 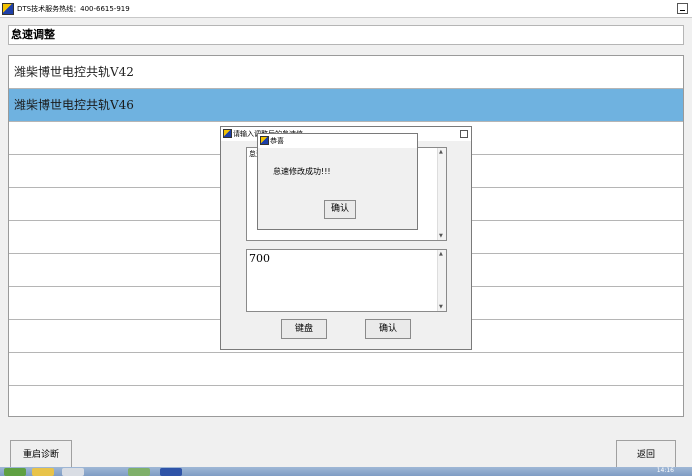 I want to click on keyboard-button: 键盘, so click(x=304, y=329).